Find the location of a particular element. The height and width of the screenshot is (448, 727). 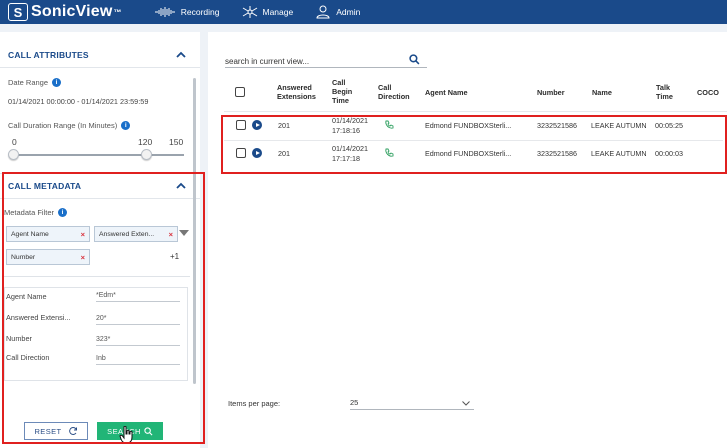

col-number: Number is located at coordinates (551, 92).